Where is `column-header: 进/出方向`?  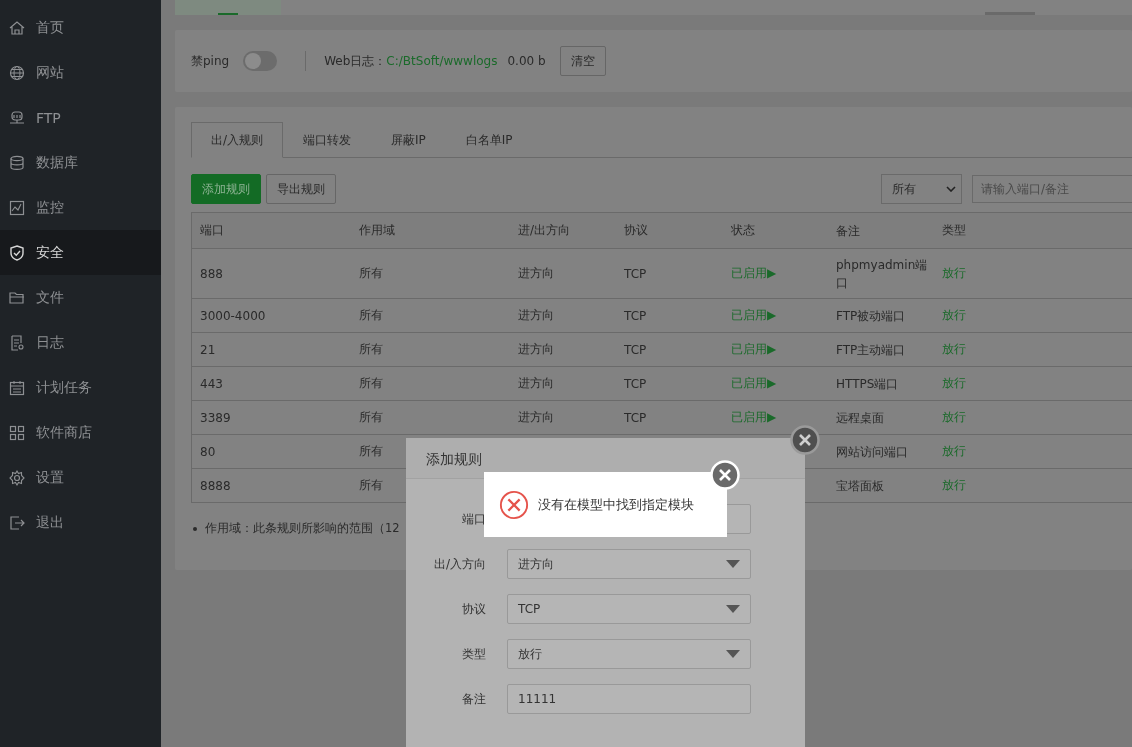 column-header: 进/出方向 is located at coordinates (544, 230).